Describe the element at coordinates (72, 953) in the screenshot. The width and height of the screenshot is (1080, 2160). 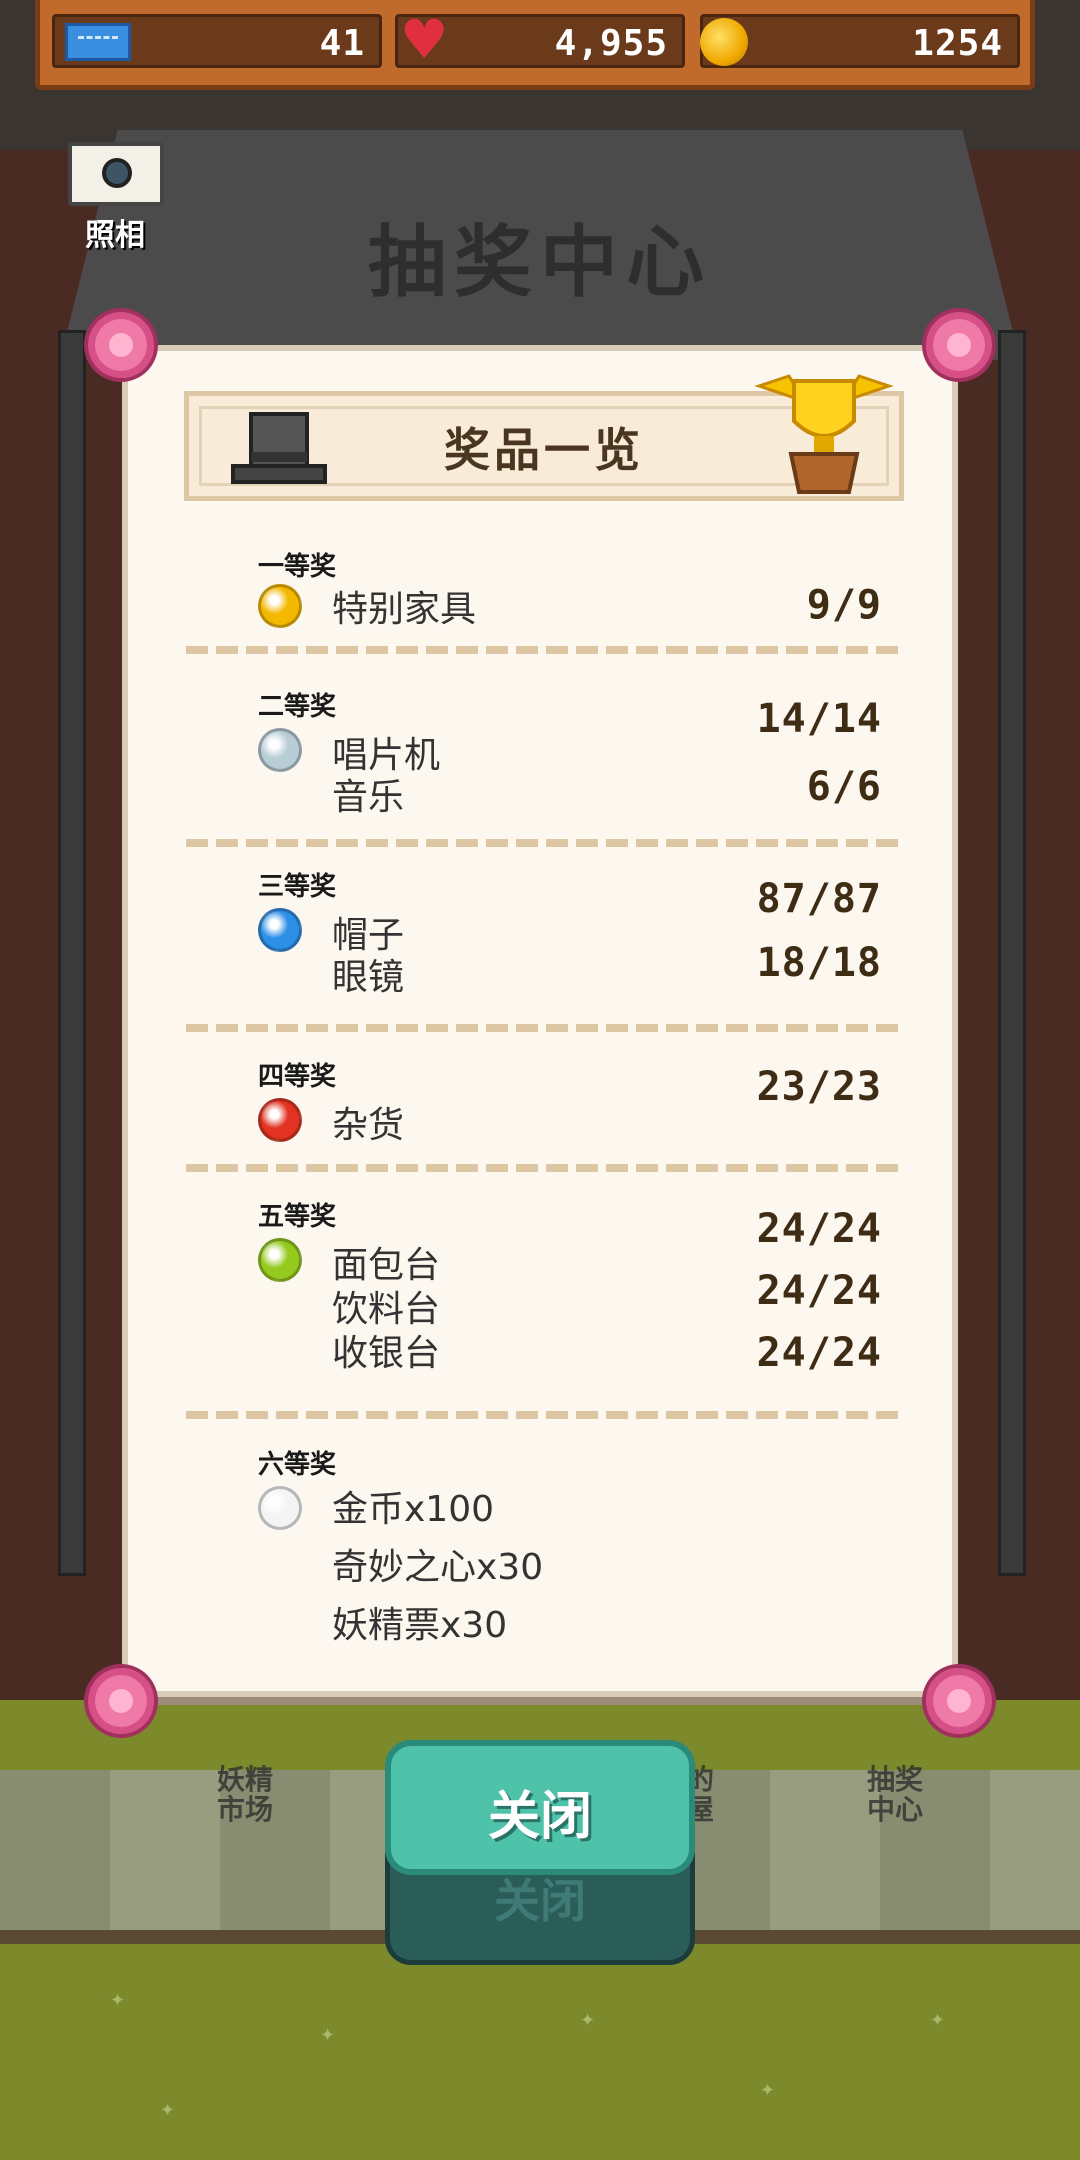
I see `left-pillar` at that location.